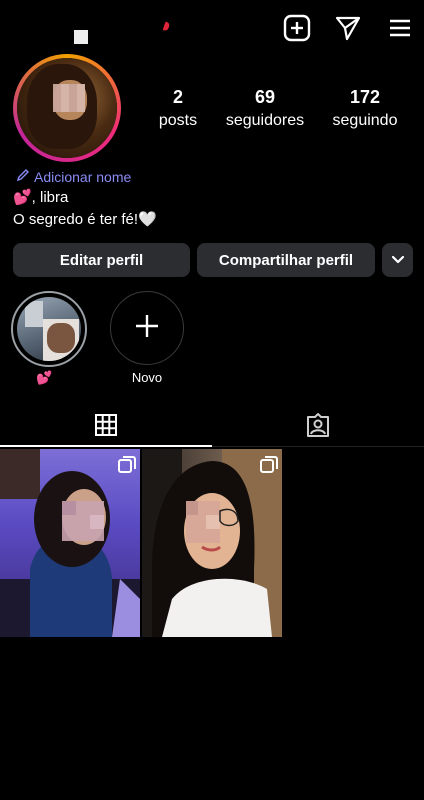 The width and height of the screenshot is (424, 800). Describe the element at coordinates (106, 446) in the screenshot. I see `active-tab-indicator` at that location.